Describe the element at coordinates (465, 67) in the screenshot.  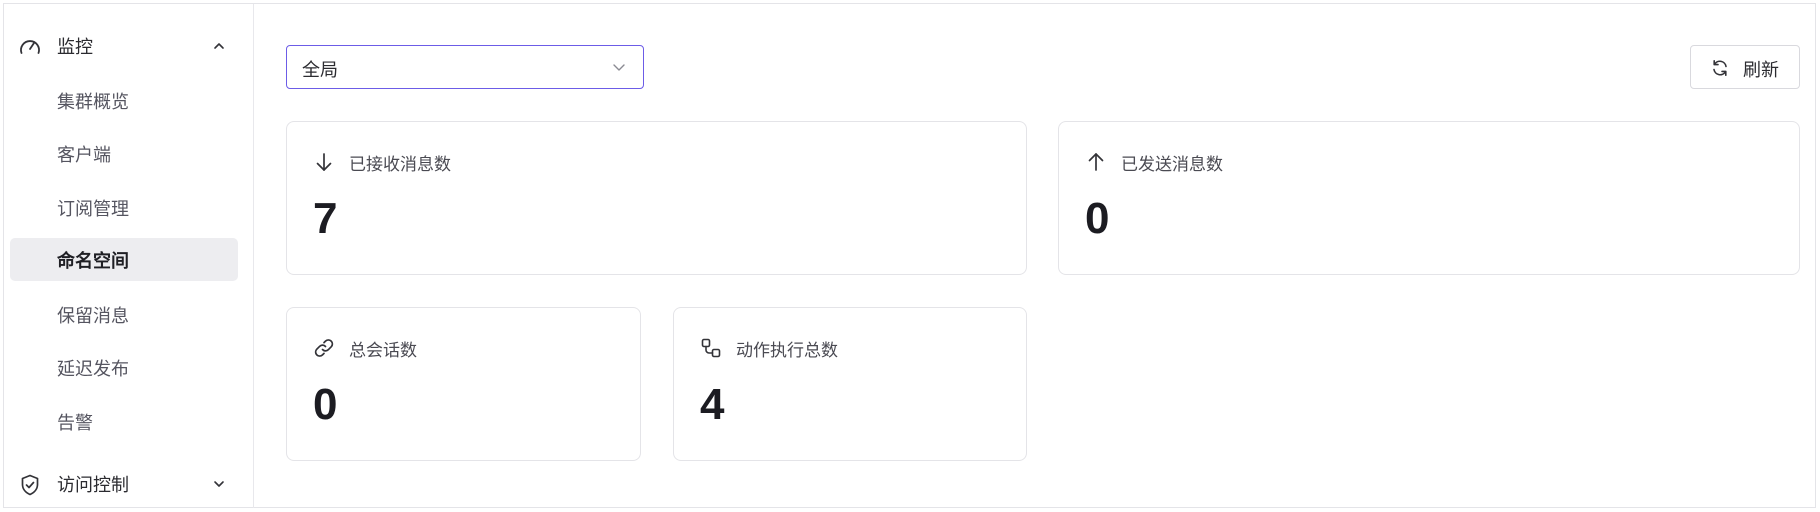
I see `scope-select: 全局` at that location.